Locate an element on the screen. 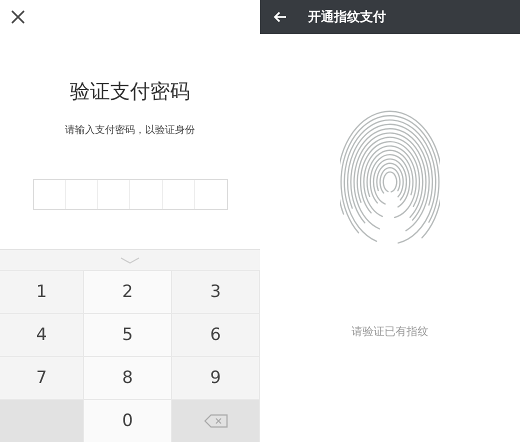 The height and width of the screenshot is (442, 520). instruction-text: 请输入支付密码，以验证身份 is located at coordinates (130, 130).